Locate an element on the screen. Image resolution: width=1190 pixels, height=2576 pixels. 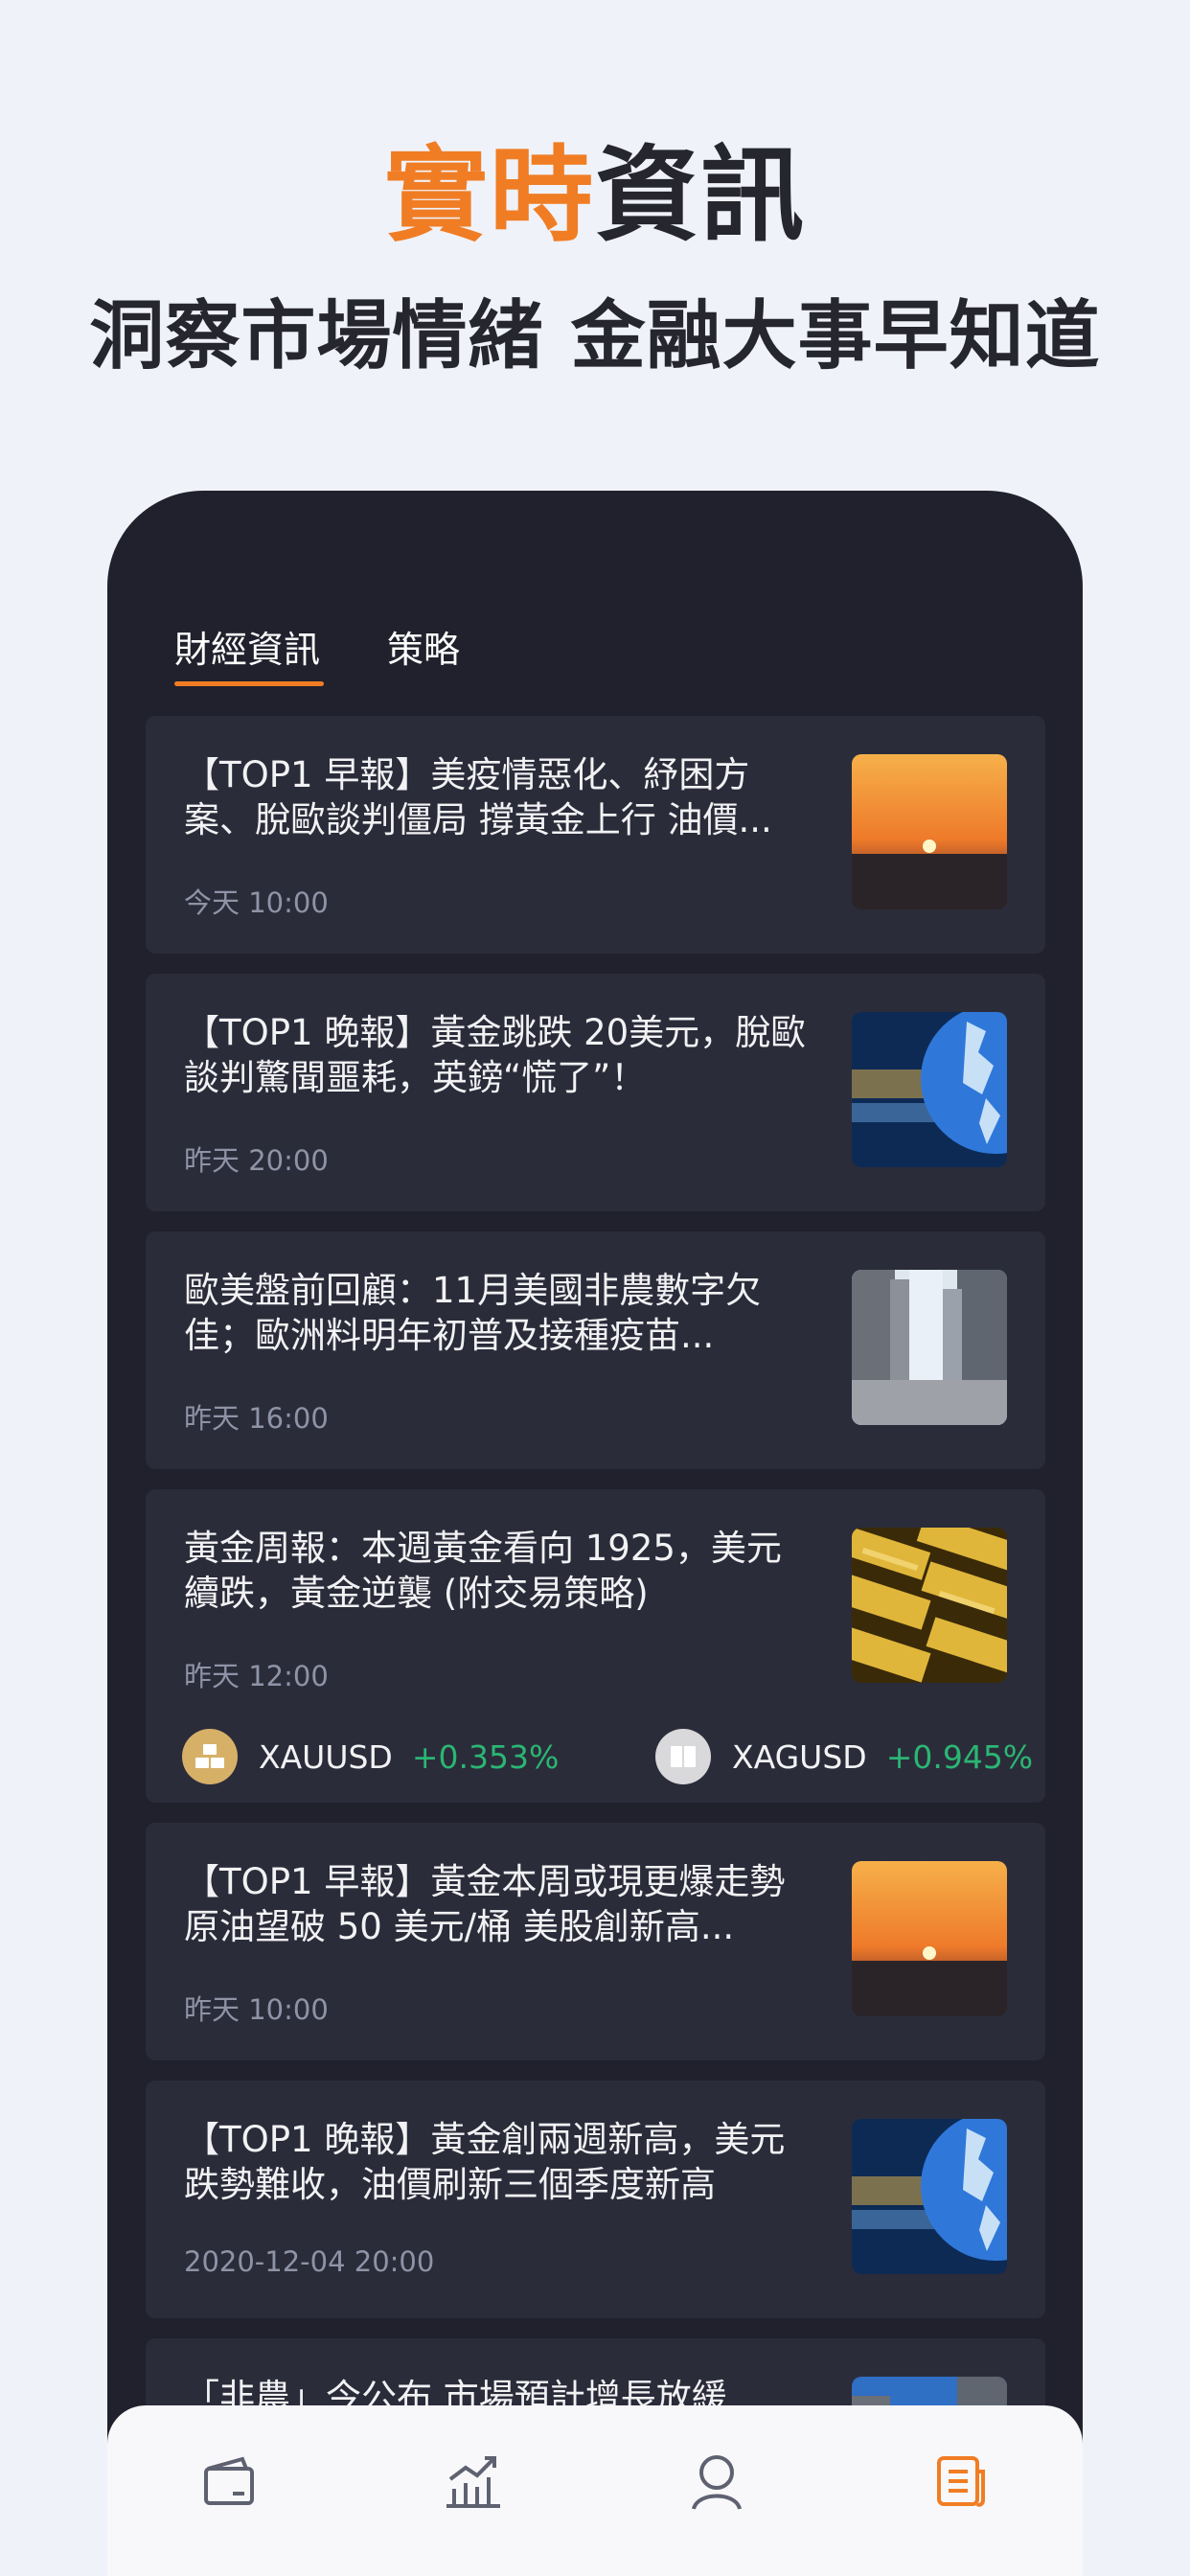
tab-strategy: 策略 is located at coordinates (424, 653).